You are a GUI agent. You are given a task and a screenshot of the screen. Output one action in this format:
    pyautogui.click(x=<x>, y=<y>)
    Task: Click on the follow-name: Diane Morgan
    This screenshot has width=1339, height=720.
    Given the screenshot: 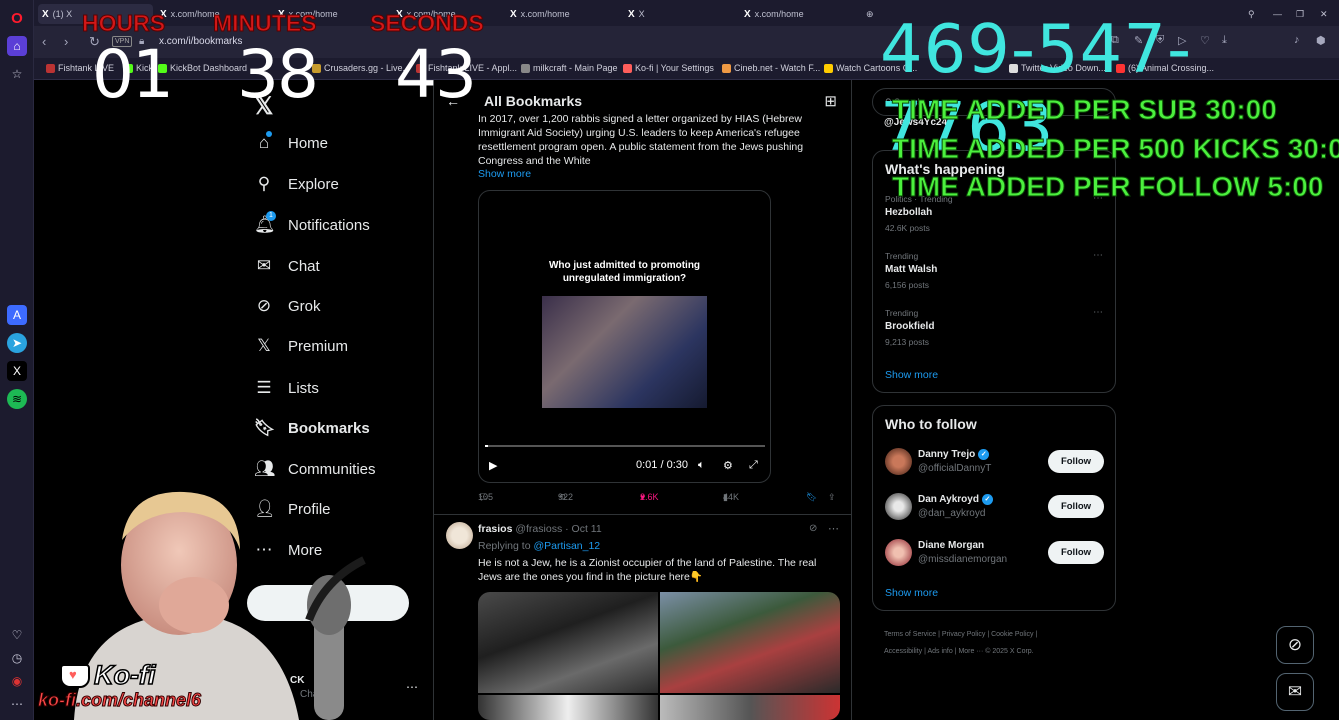 What is the action you would take?
    pyautogui.click(x=951, y=545)
    